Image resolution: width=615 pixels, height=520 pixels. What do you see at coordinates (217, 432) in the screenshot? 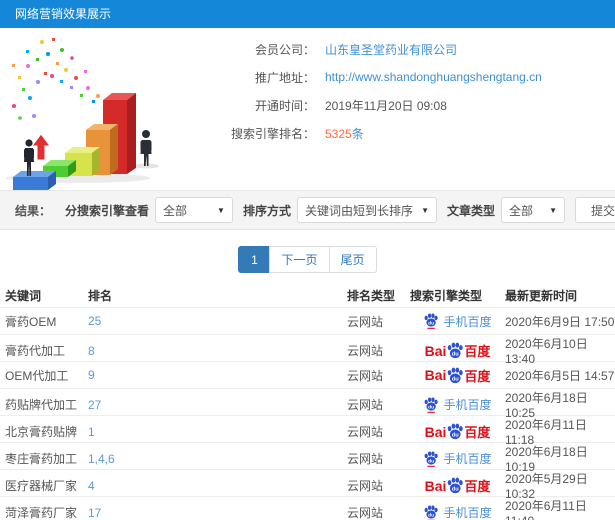
I see `rank-link: 1` at bounding box center [217, 432].